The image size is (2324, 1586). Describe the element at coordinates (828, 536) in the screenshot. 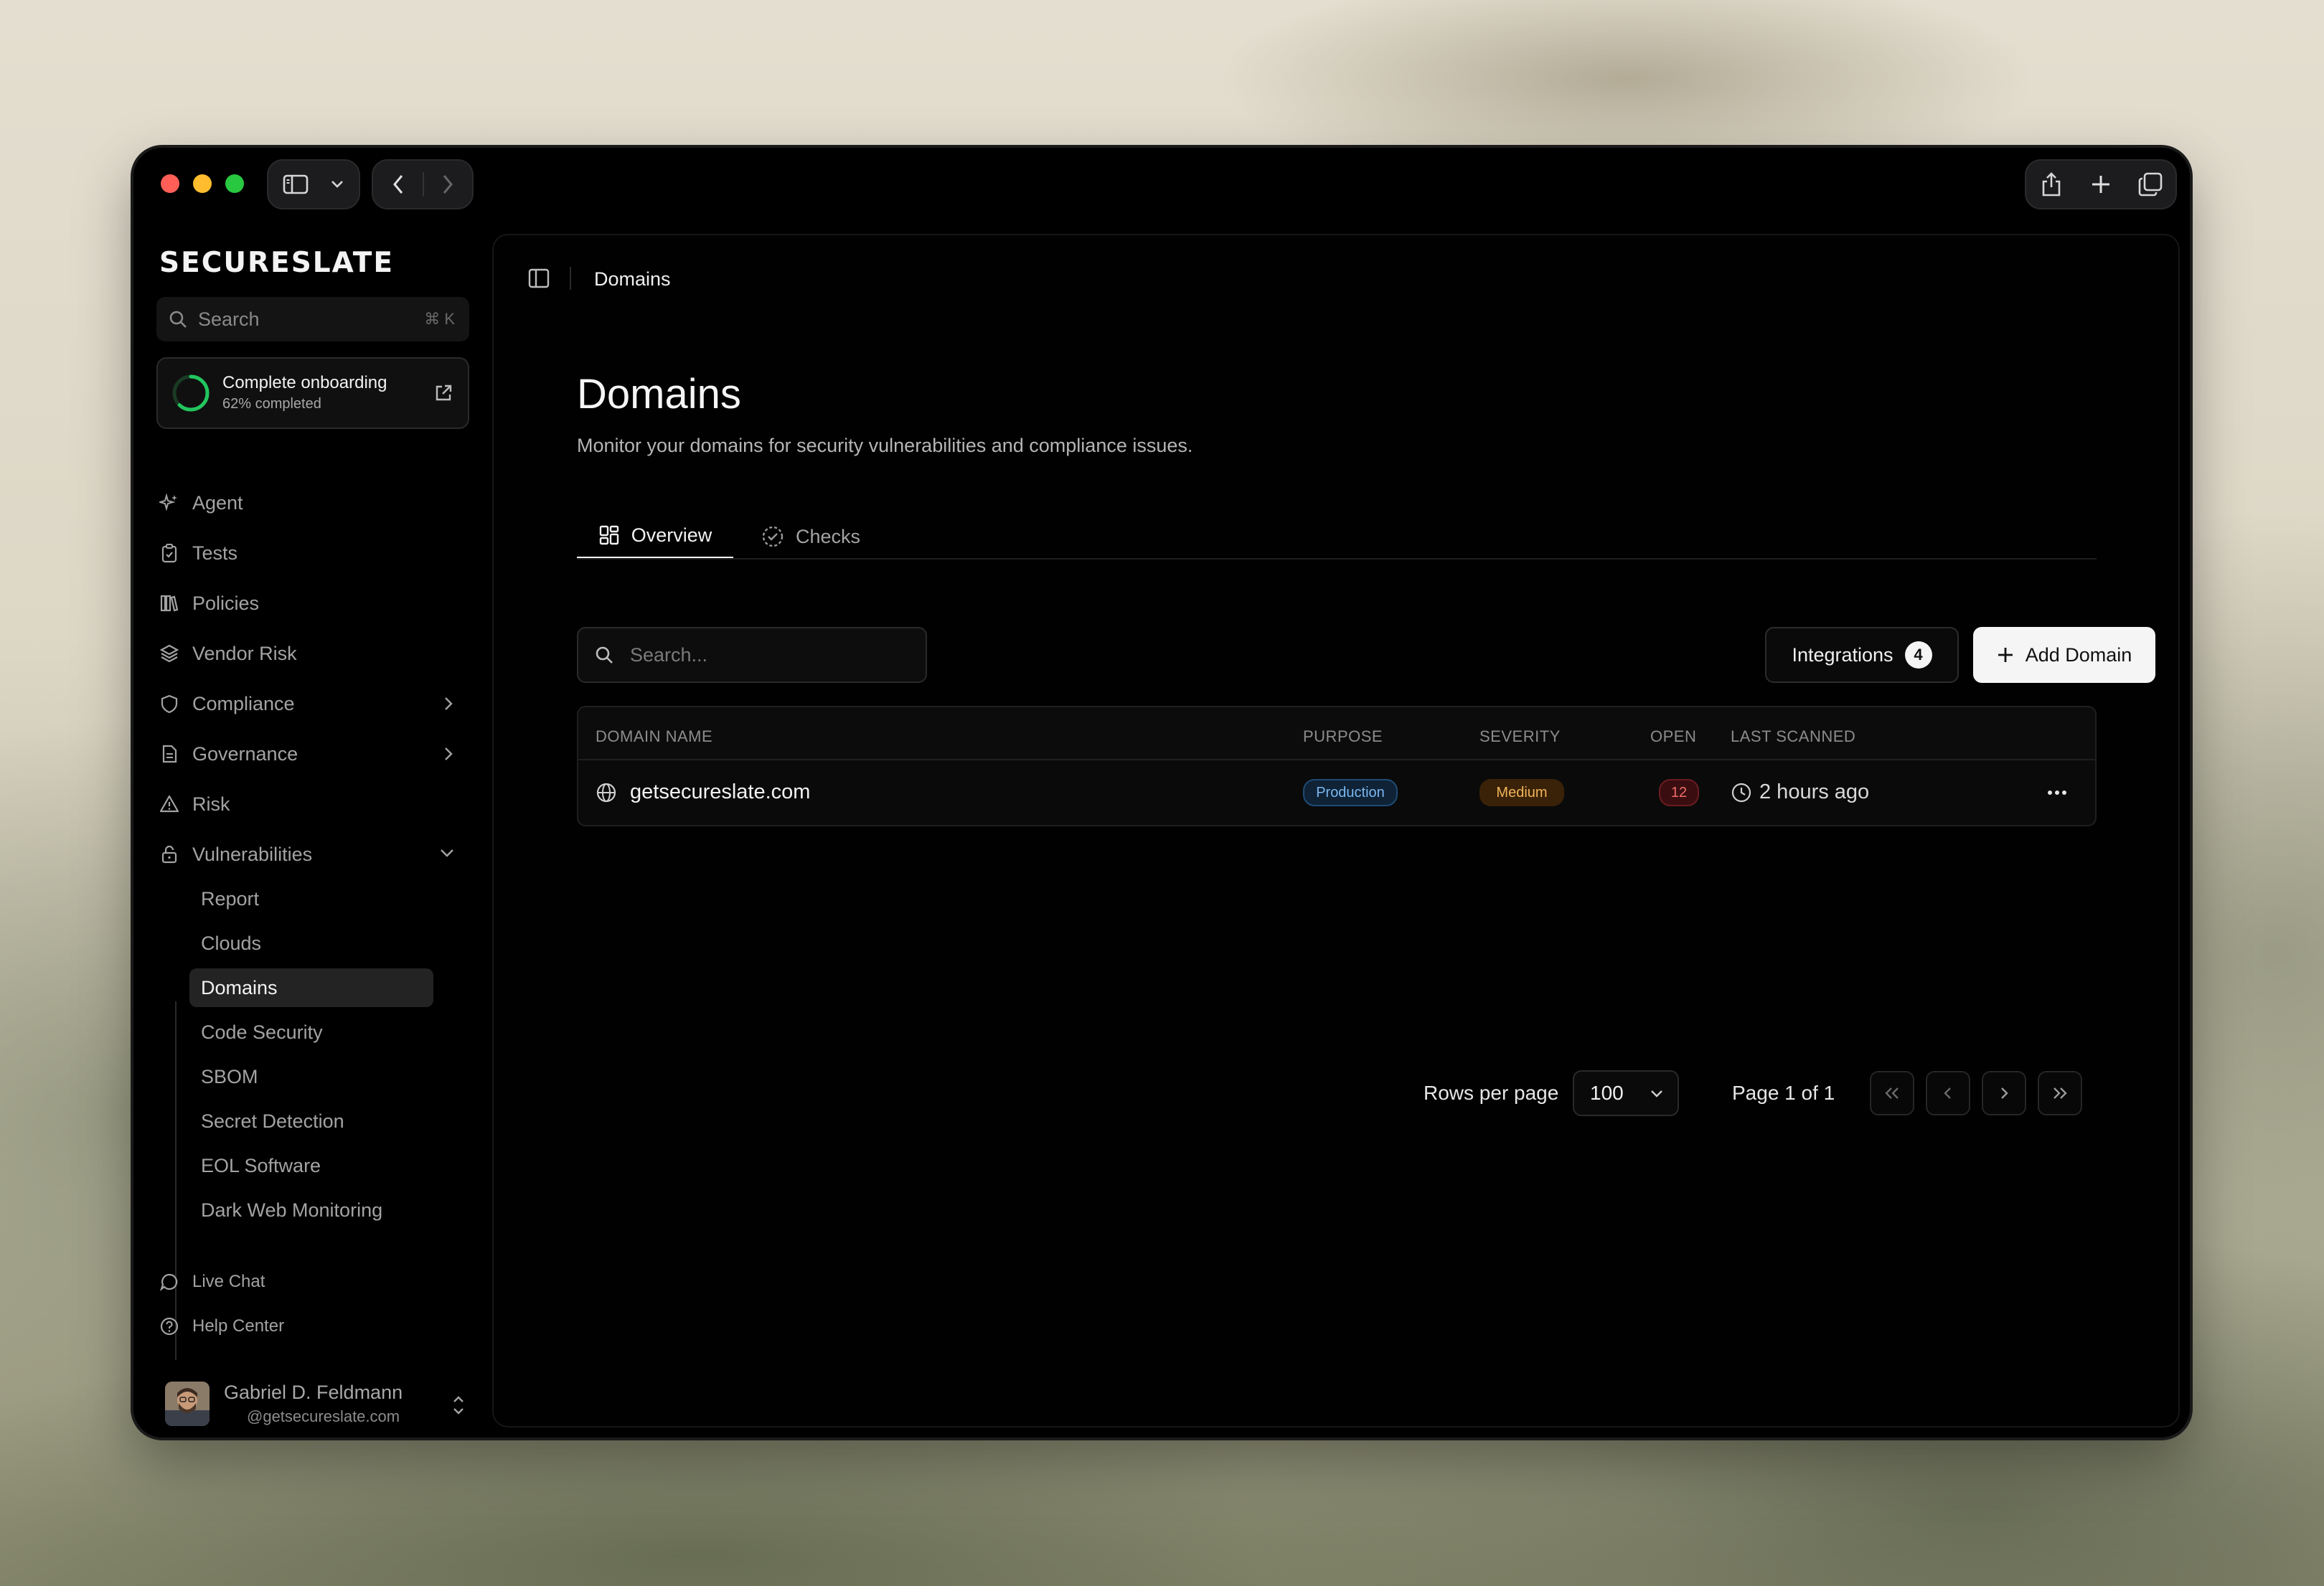

I see `tab-label: Checks` at that location.